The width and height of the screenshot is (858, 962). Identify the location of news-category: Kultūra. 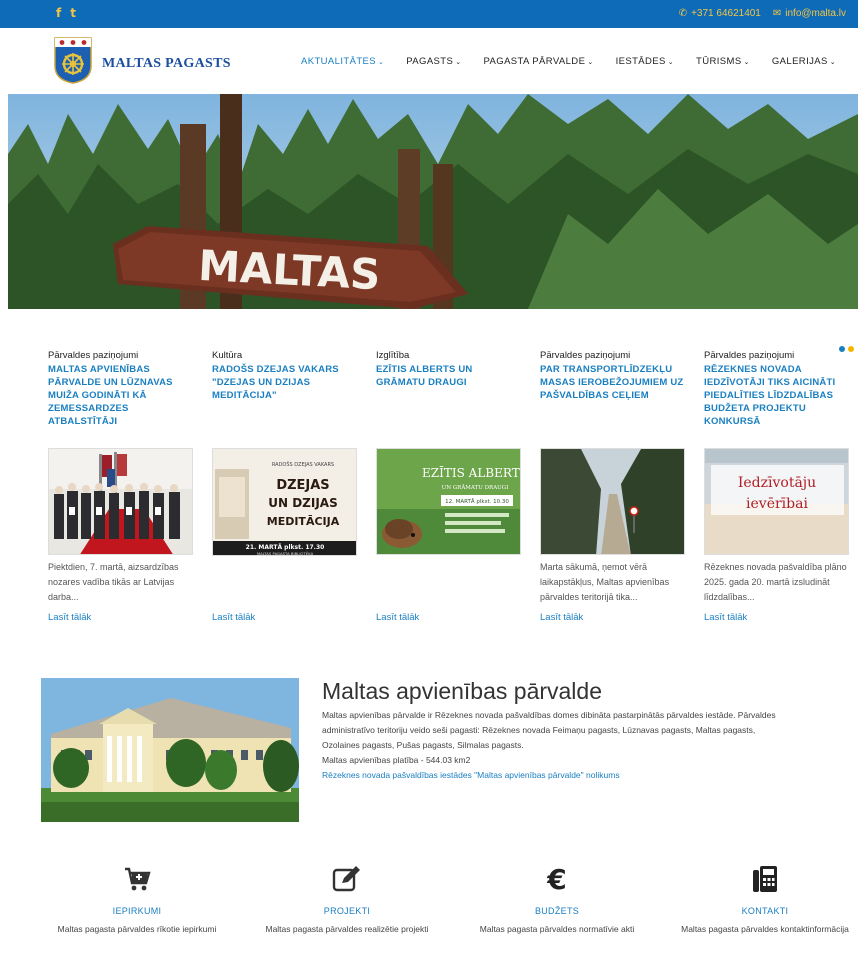
(286, 355).